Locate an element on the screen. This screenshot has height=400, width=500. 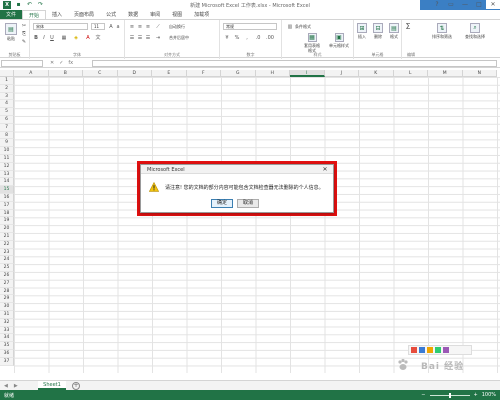
conditional-format-button: 条件格式 is located at coordinates (303, 27).